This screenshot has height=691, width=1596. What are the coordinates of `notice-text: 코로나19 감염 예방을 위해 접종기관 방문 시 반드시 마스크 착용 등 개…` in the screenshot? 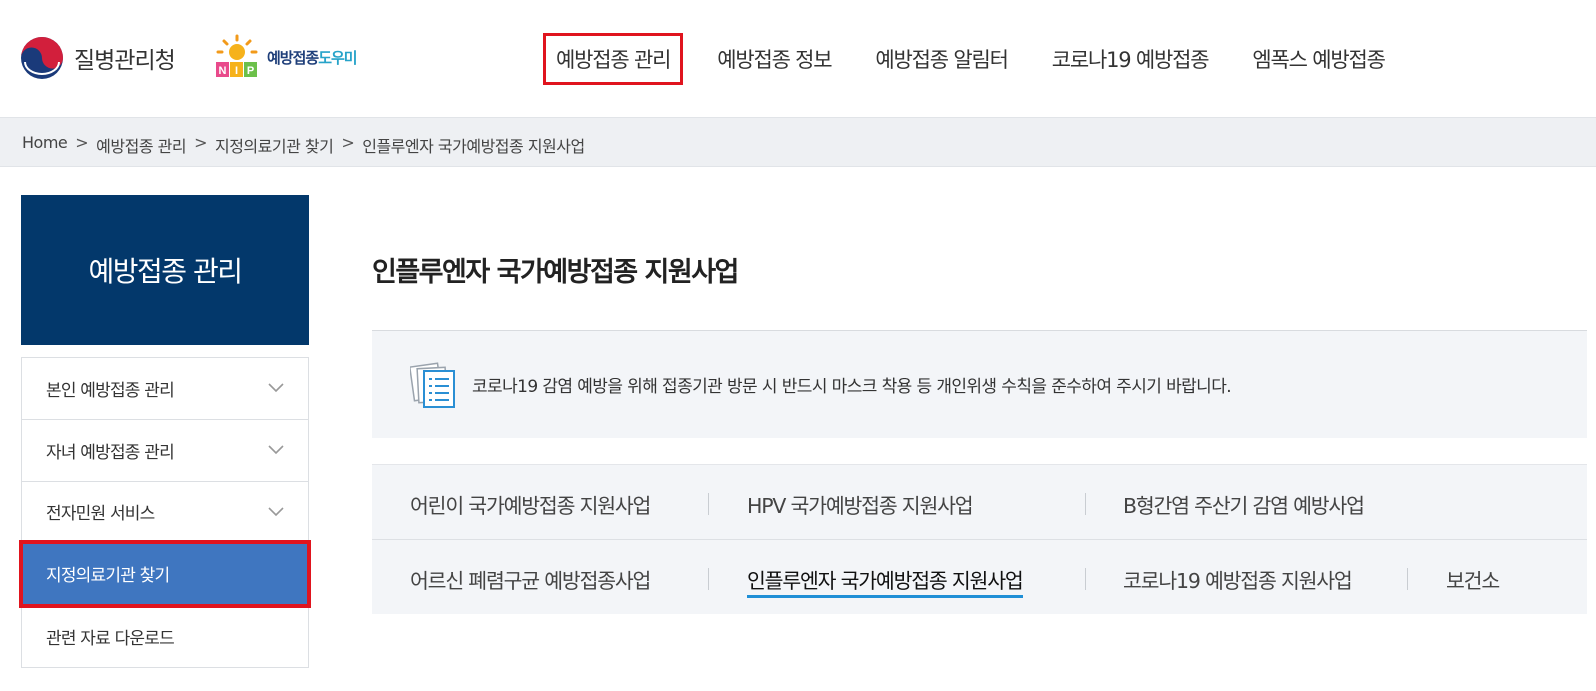 It's located at (852, 387).